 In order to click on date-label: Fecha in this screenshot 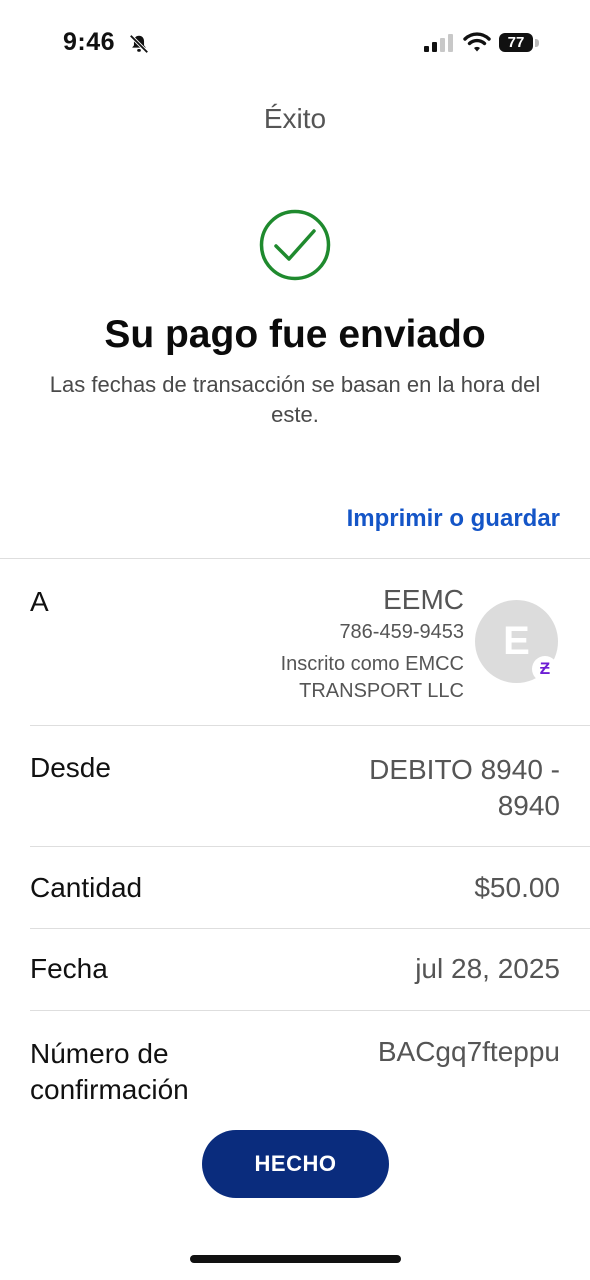, I will do `click(69, 968)`.